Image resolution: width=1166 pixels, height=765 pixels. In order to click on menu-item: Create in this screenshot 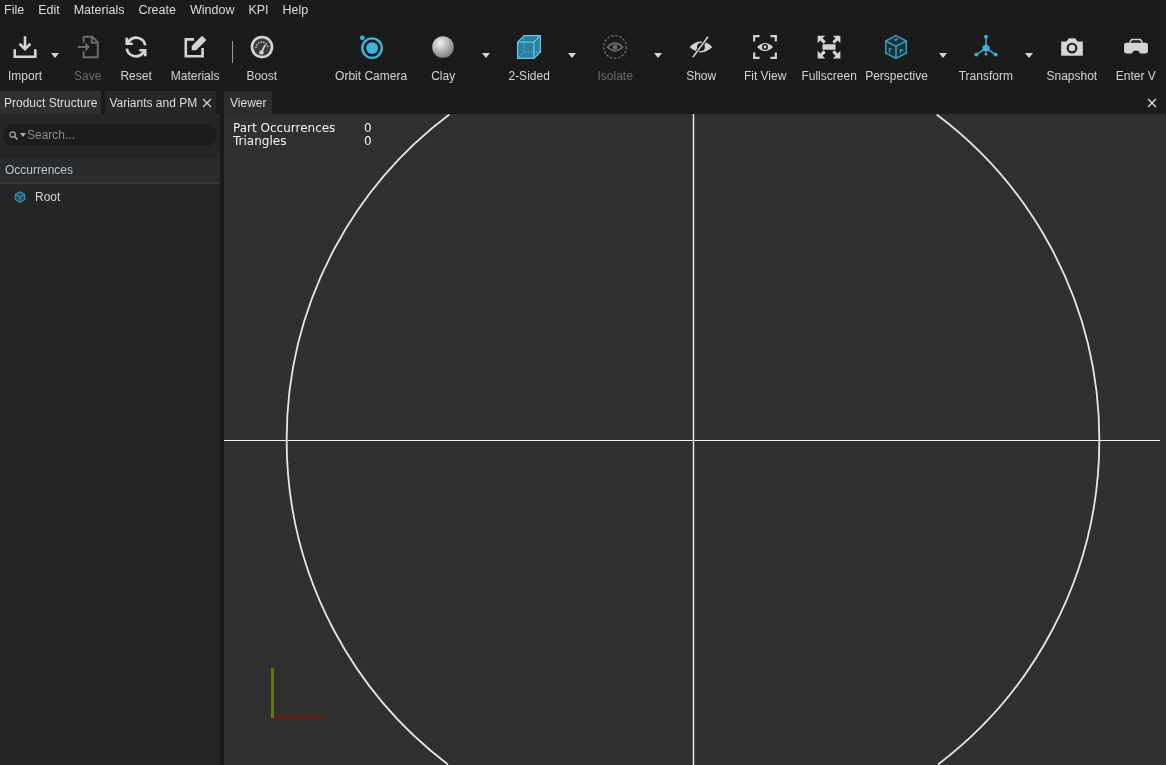, I will do `click(157, 10)`.